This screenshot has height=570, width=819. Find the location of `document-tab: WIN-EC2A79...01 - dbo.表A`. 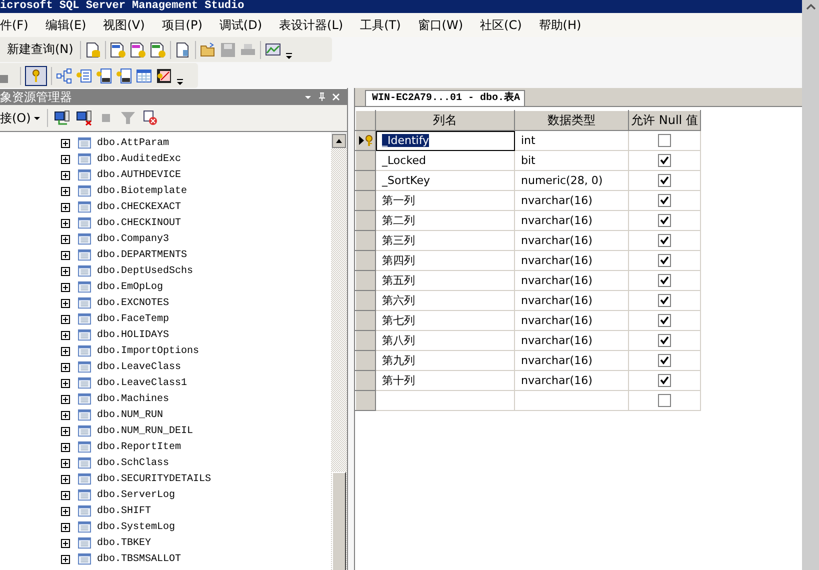

document-tab: WIN-EC2A79...01 - dbo.表A is located at coordinates (445, 98).